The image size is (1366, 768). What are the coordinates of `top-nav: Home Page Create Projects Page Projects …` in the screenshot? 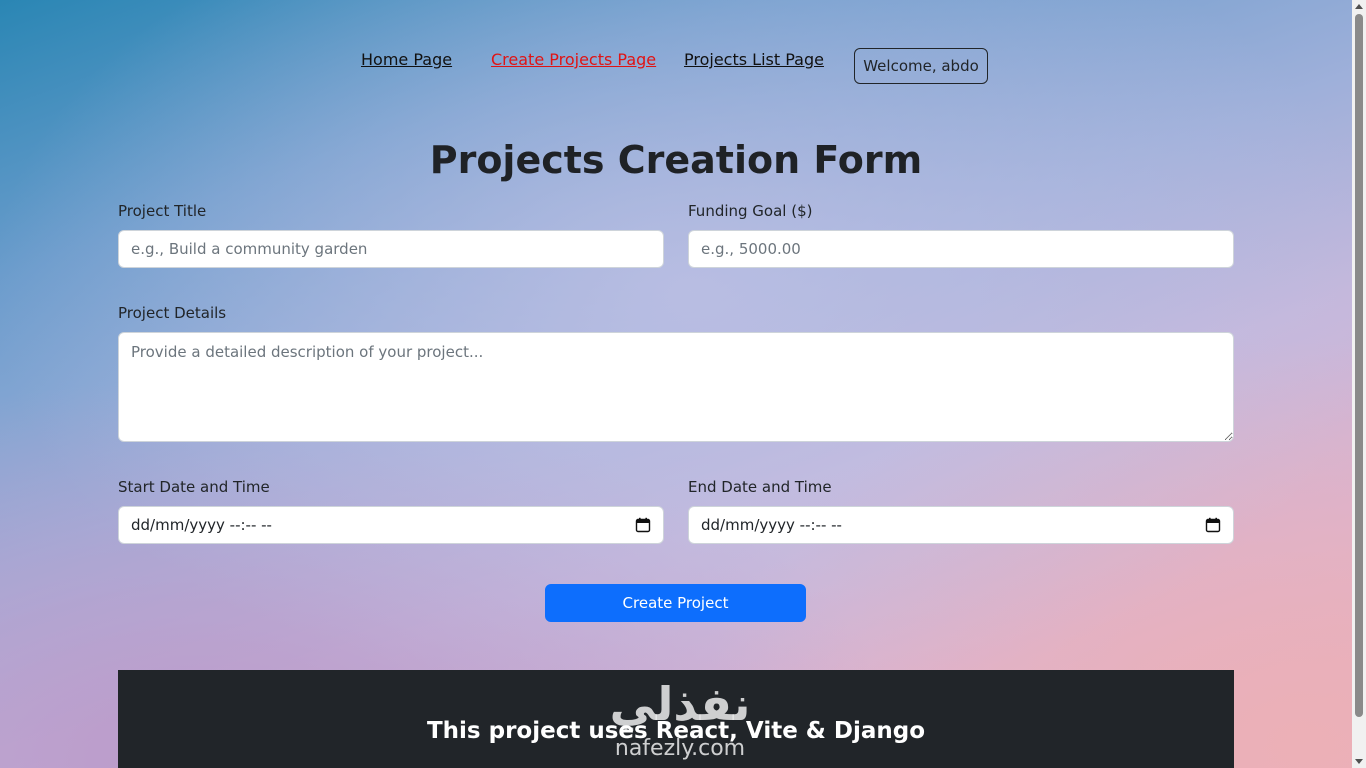 It's located at (676, 55).